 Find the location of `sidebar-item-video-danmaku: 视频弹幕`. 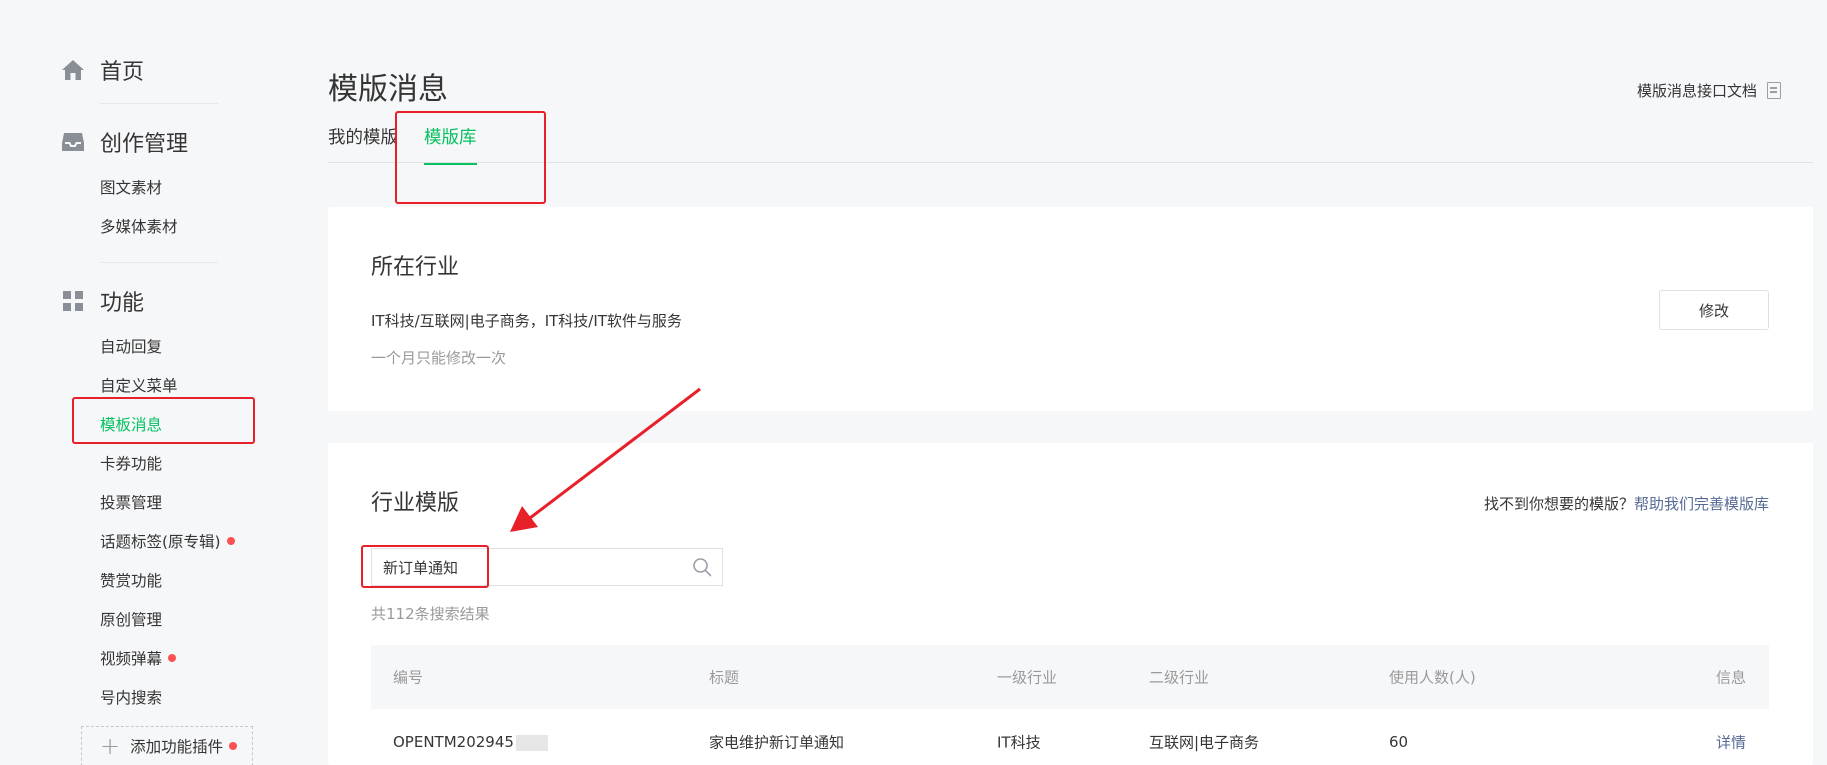

sidebar-item-video-danmaku: 视频弹幕 is located at coordinates (138, 658).